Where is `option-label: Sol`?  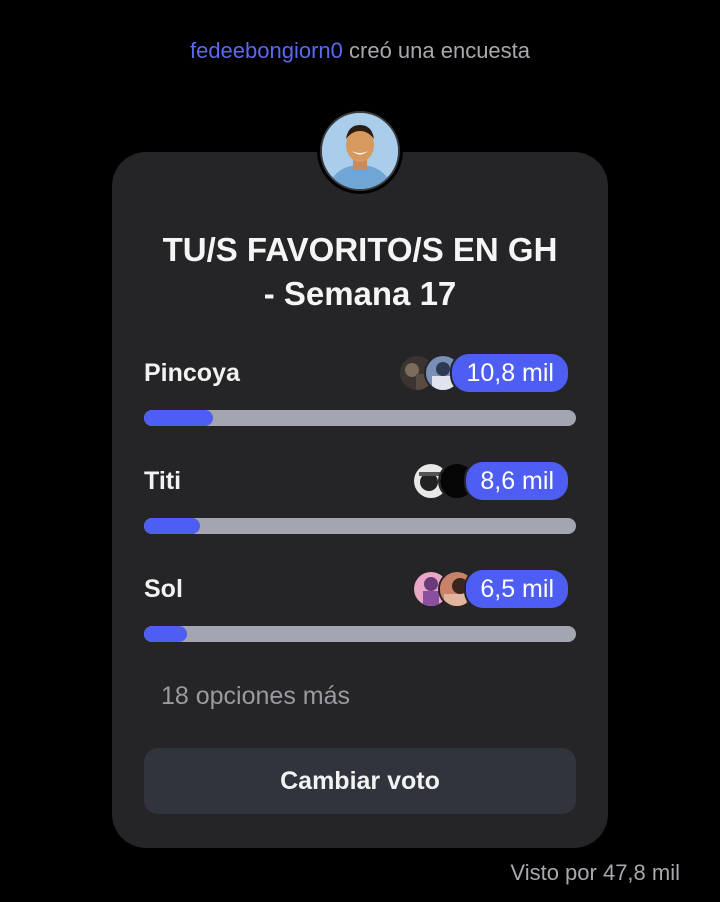
option-label: Sol is located at coordinates (163, 589).